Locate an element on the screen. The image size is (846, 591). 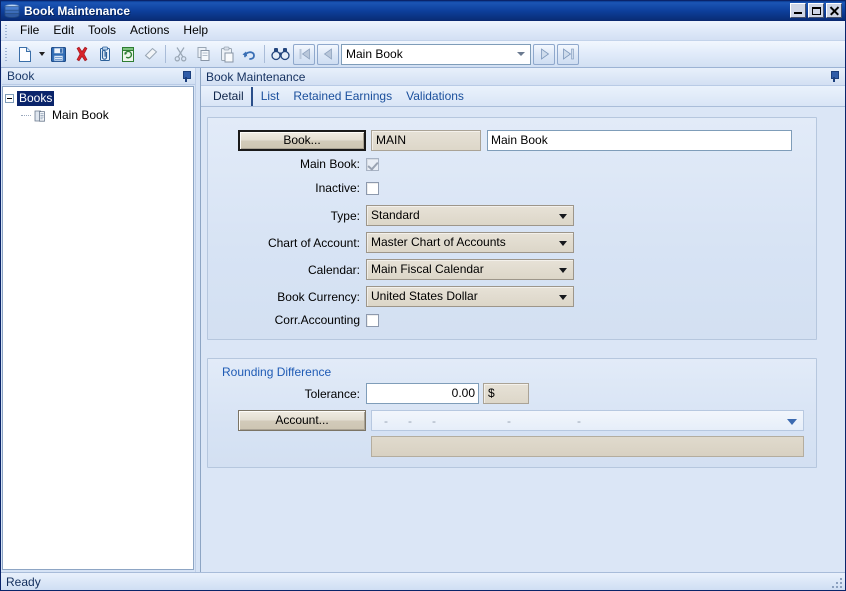
sidebar-caption: Book is located at coordinates (98, 76).